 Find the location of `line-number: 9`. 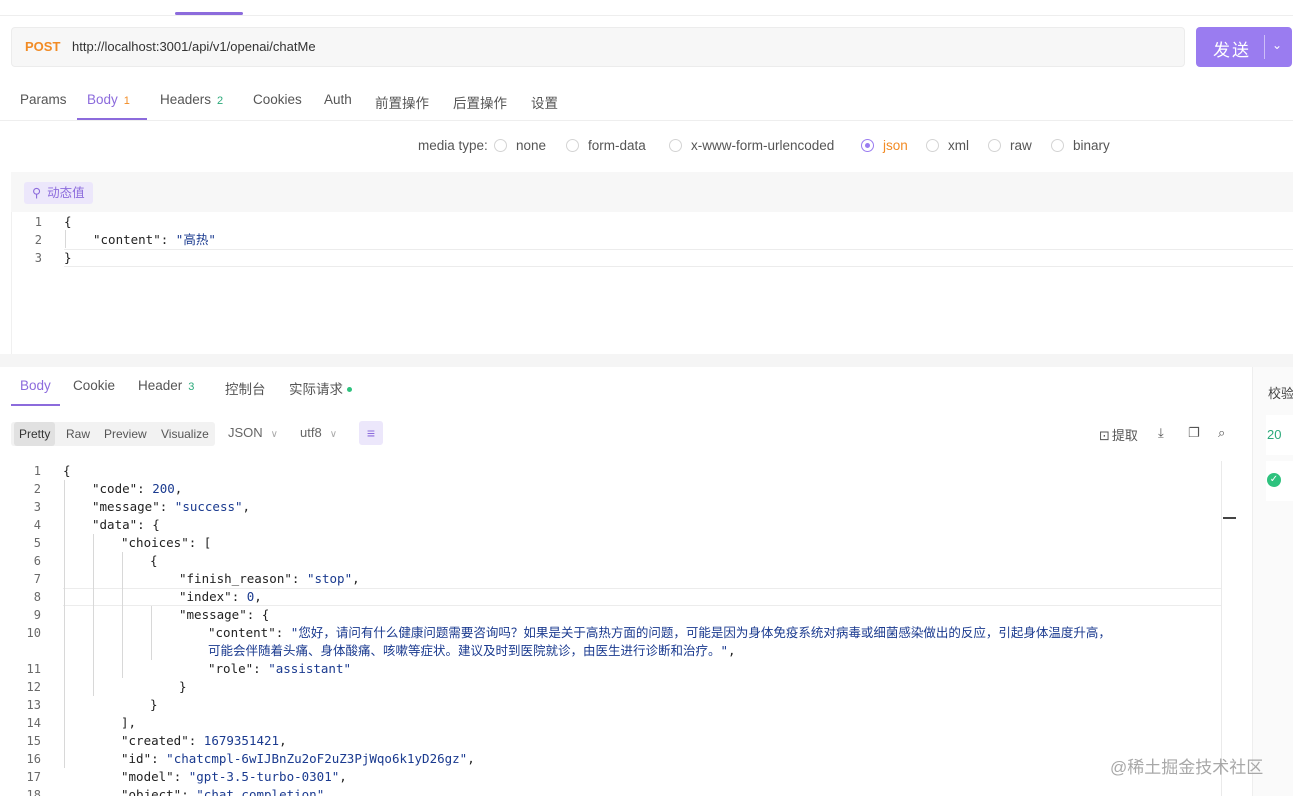

line-number: 9 is located at coordinates (37, 615).